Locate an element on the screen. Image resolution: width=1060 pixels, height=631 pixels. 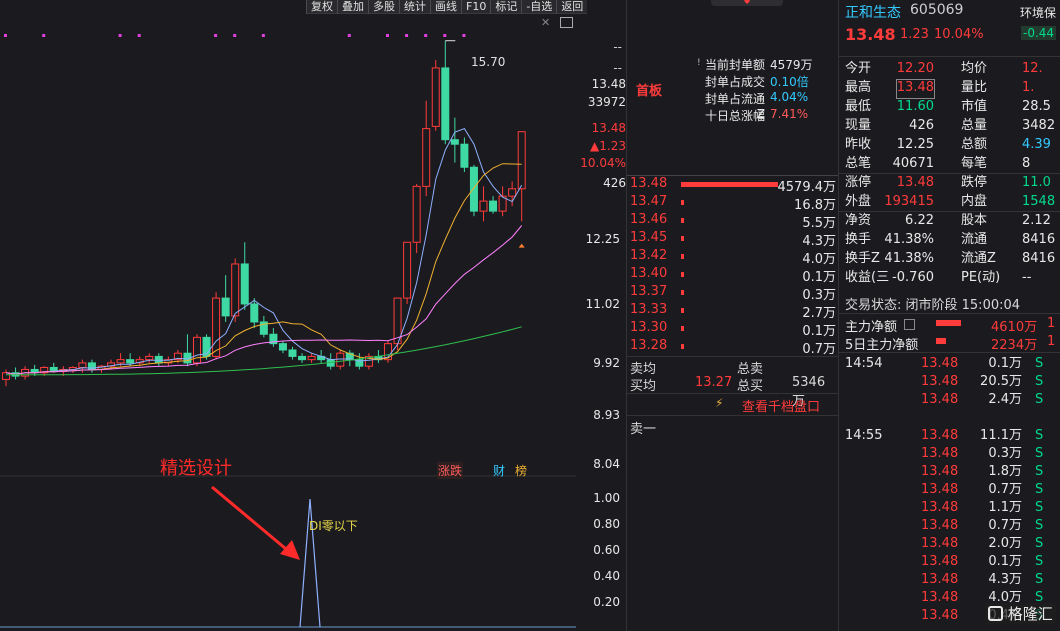
annotation-arrowhead is located at coordinates (290, 550).